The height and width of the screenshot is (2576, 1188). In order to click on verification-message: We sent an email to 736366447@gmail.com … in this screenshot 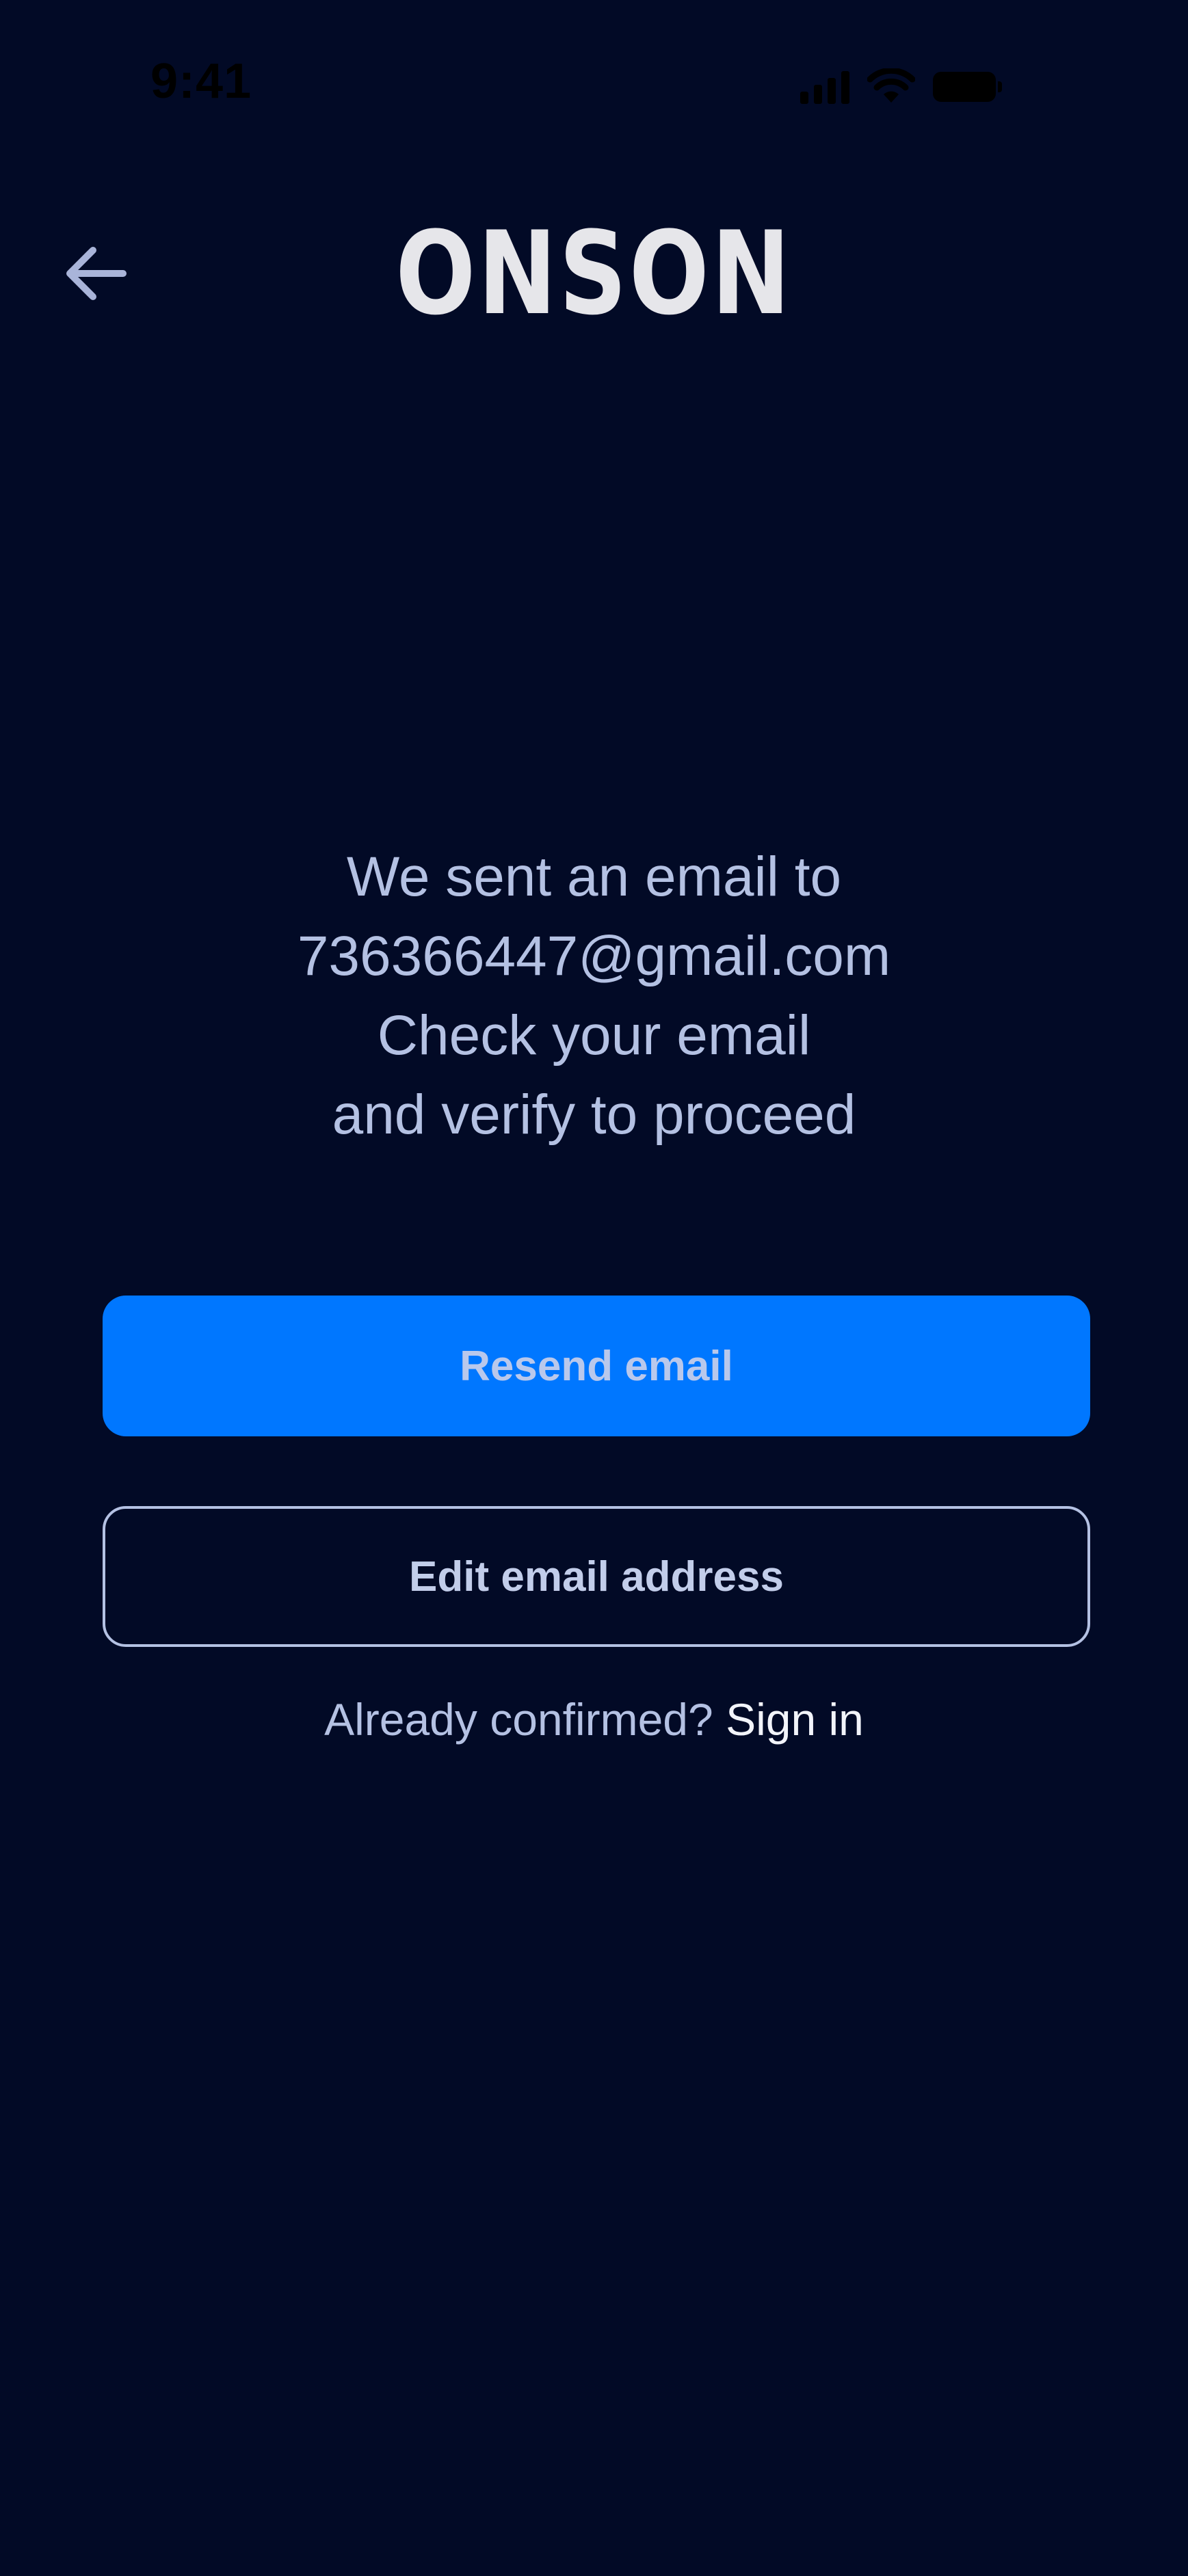, I will do `click(594, 996)`.